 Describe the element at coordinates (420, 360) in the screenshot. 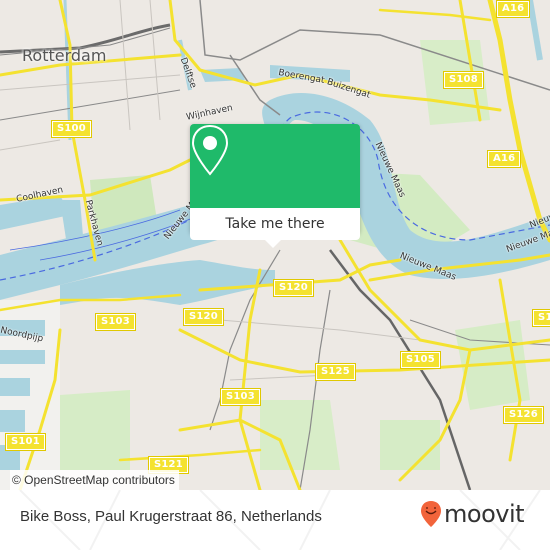

I see `road-shield-s105: S105` at that location.